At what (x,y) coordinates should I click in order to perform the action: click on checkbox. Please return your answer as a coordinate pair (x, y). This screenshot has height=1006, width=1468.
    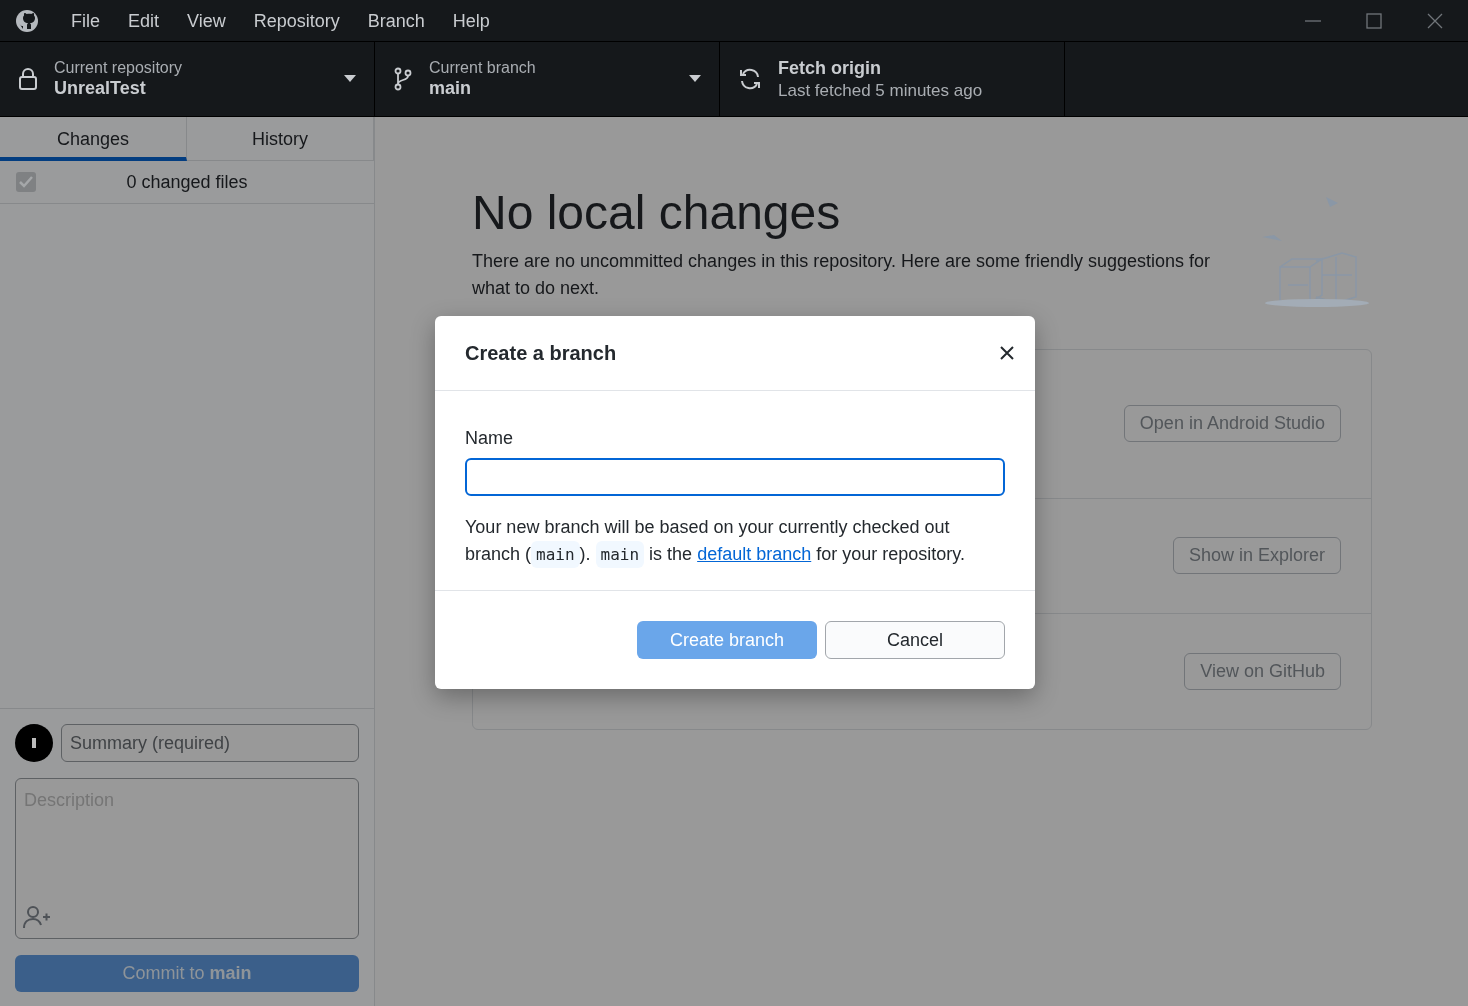
    Looking at the image, I should click on (26, 182).